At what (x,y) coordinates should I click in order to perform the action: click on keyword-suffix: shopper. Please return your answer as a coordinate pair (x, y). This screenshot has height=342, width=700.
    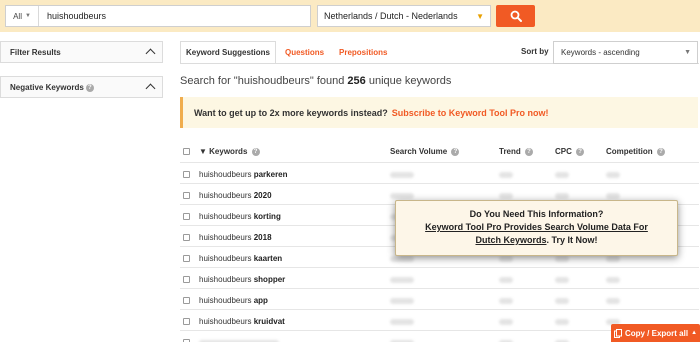
    Looking at the image, I should click on (269, 279).